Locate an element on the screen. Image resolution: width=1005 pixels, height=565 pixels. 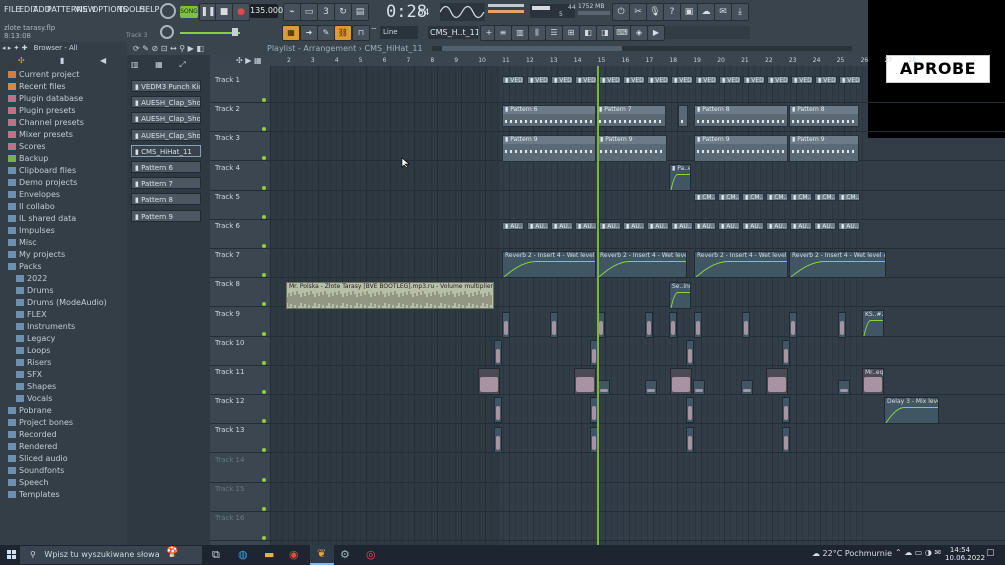
browser-item: My projects is located at coordinates (36, 256).